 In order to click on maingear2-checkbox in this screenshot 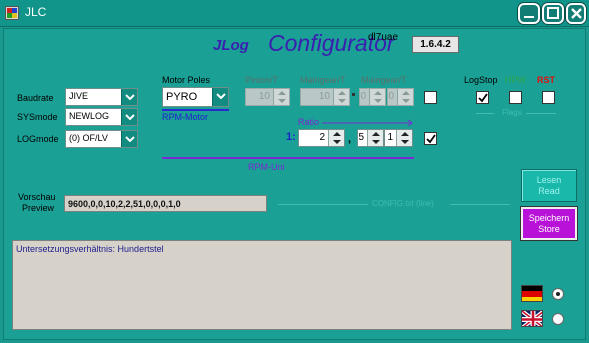, I will do `click(430, 97)`.